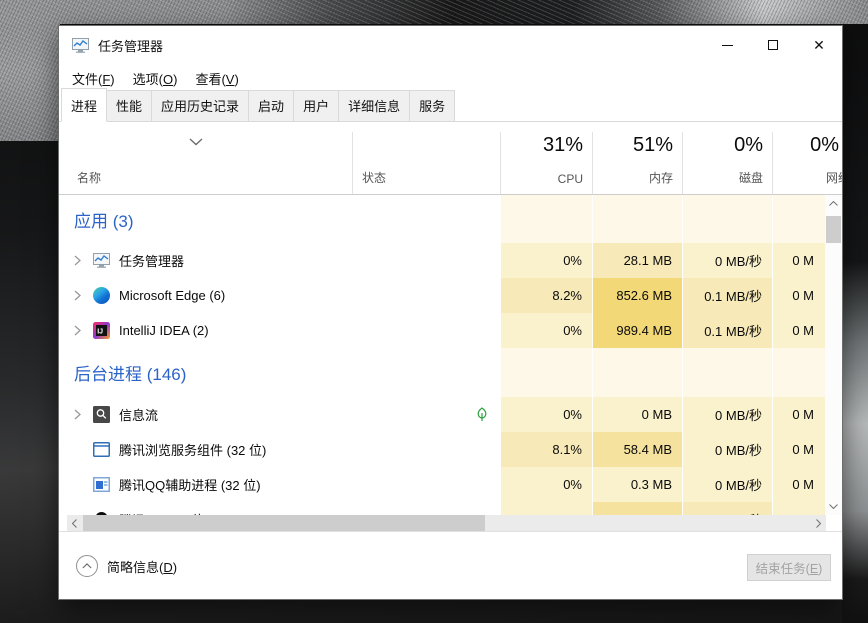 This screenshot has width=868, height=623. Describe the element at coordinates (833, 506) in the screenshot. I see `scroll-down-icon` at that location.